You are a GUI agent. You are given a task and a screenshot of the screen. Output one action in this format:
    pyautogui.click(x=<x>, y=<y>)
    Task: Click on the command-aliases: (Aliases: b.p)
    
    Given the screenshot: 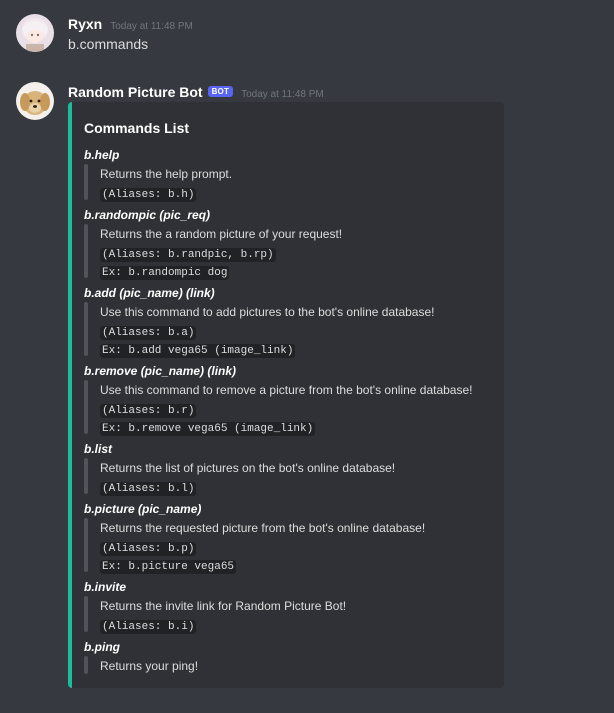 What is the action you would take?
    pyautogui.click(x=148, y=549)
    